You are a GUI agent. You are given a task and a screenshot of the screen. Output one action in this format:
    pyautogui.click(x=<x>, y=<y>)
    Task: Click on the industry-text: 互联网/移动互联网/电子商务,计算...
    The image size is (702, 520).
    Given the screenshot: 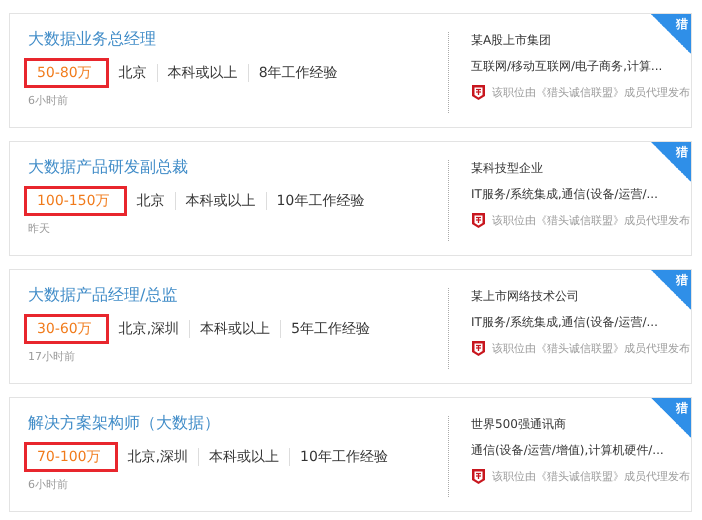 What is the action you would take?
    pyautogui.click(x=567, y=66)
    